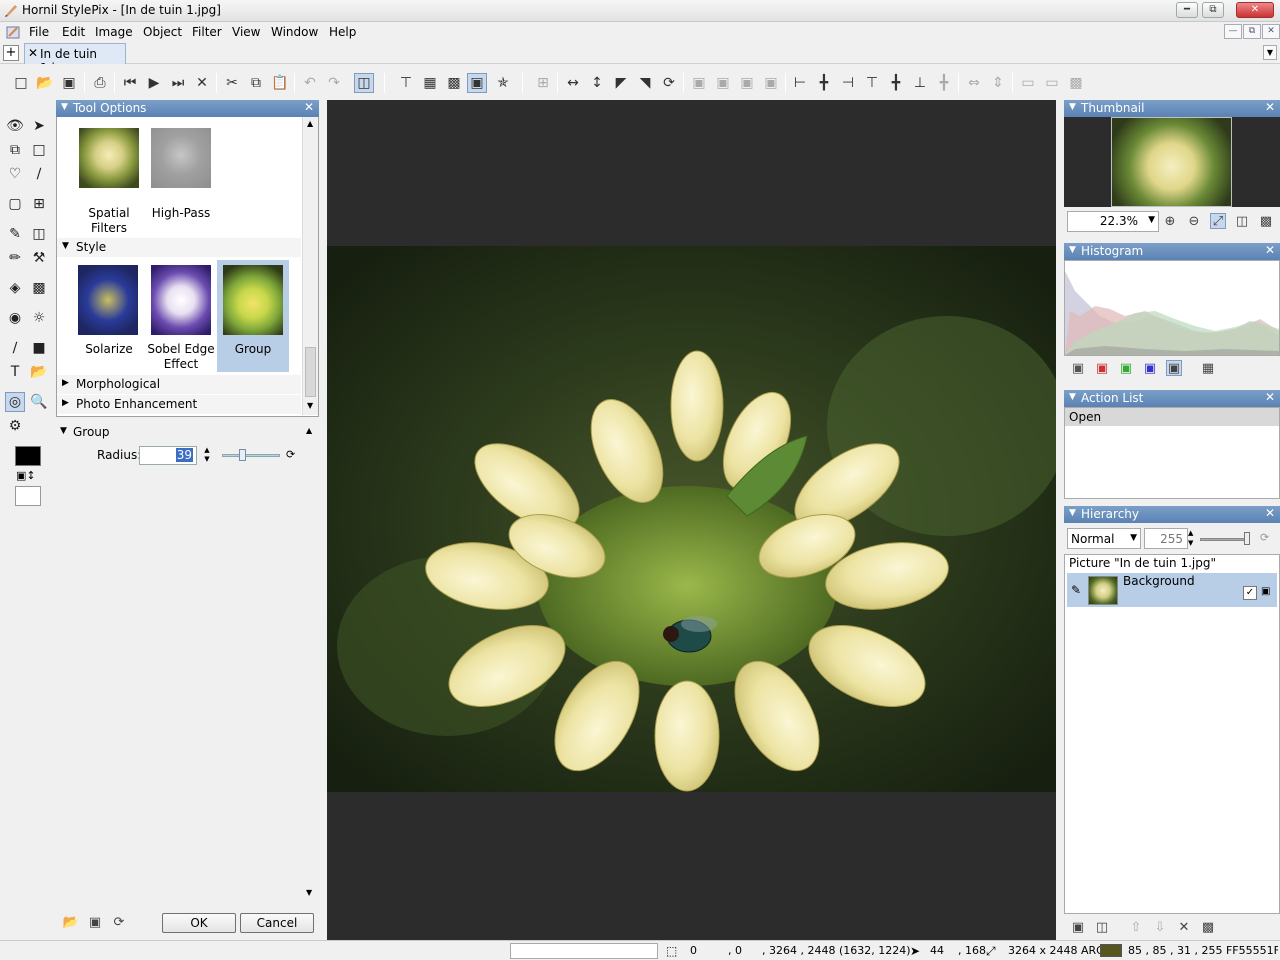 The image size is (1280, 960). What do you see at coordinates (342, 32) in the screenshot?
I see `menu-help: Help` at bounding box center [342, 32].